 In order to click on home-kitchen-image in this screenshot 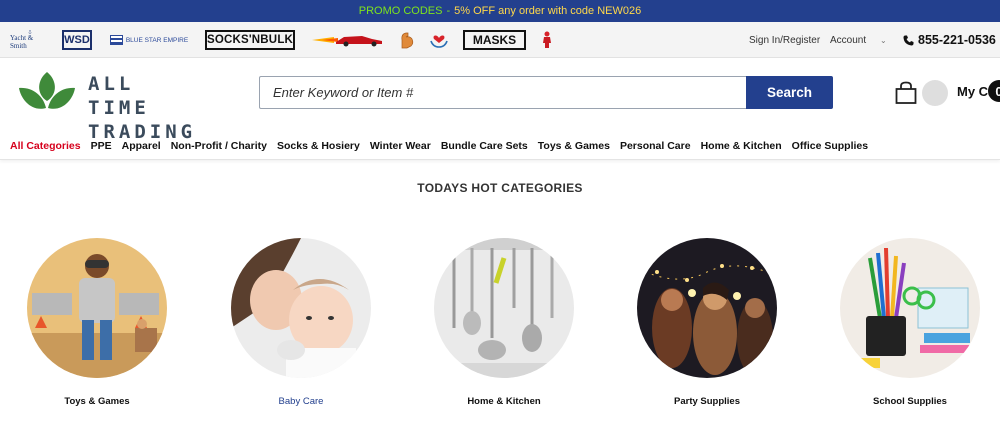, I will do `click(504, 308)`.